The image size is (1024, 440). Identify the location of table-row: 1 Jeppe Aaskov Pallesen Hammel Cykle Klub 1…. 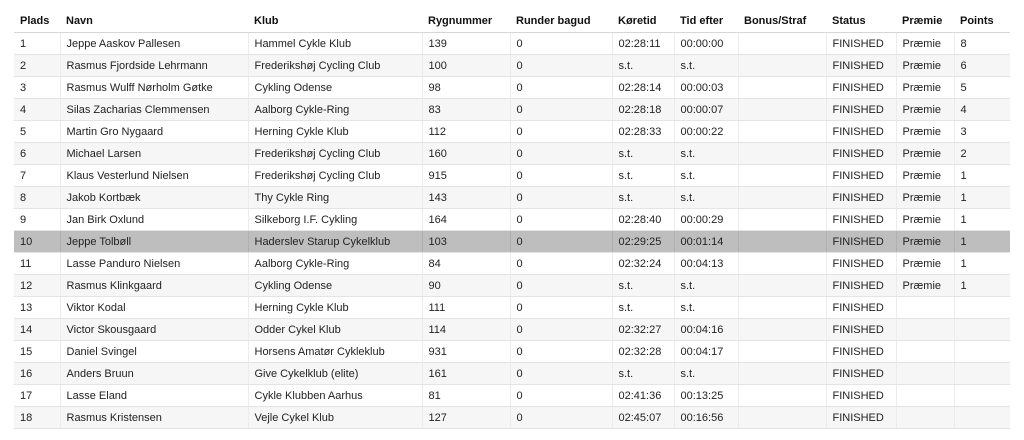
(512, 43).